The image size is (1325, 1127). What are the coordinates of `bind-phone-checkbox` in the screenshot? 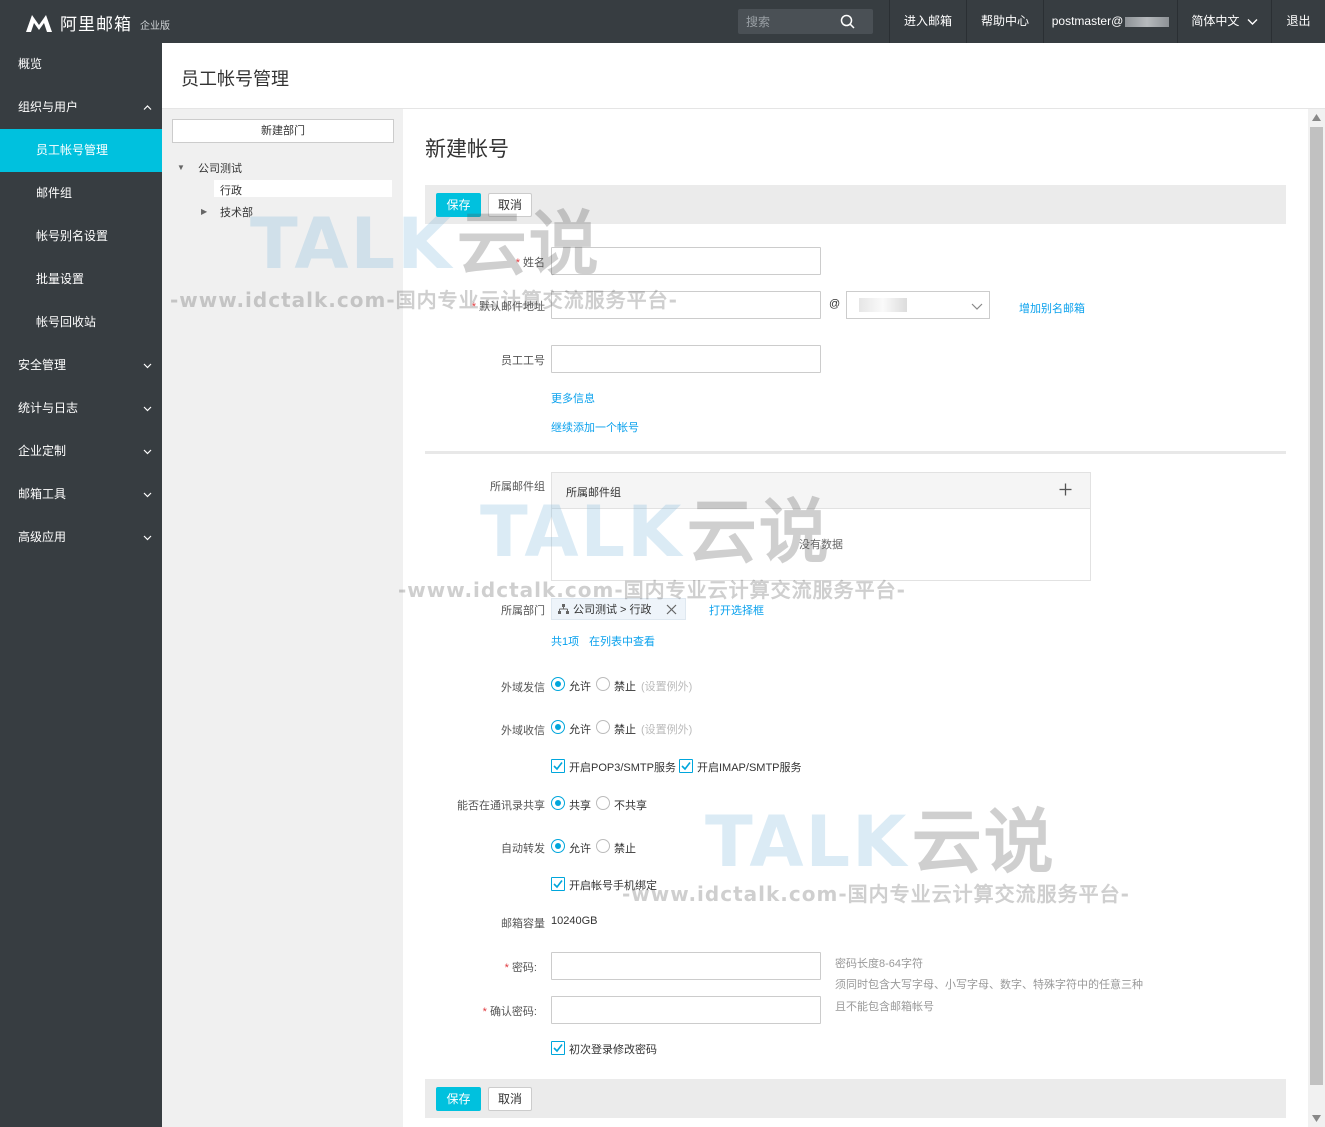 It's located at (558, 884).